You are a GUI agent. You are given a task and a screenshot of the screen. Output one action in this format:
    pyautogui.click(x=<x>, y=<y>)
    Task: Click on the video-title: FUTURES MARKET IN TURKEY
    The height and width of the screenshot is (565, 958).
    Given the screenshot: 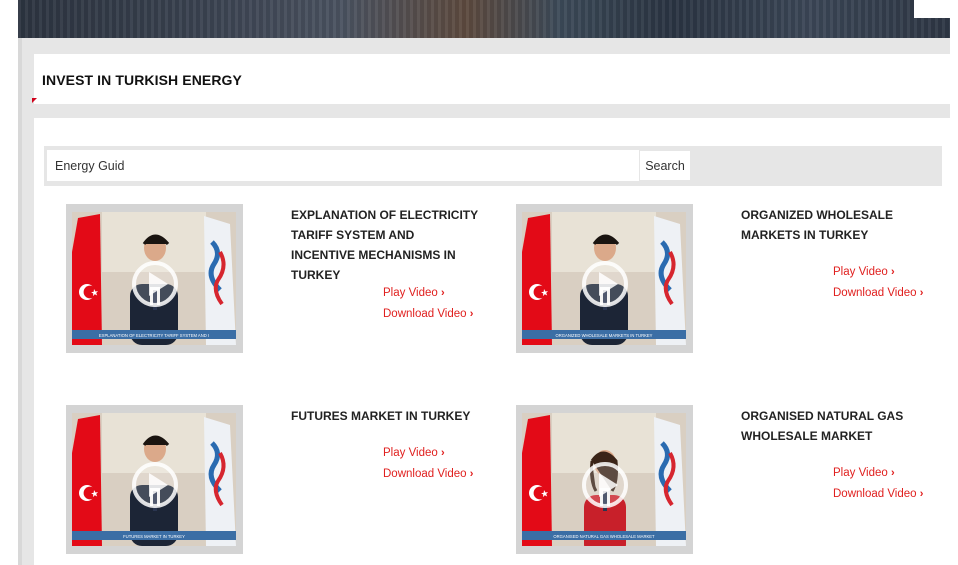 What is the action you would take?
    pyautogui.click(x=381, y=416)
    